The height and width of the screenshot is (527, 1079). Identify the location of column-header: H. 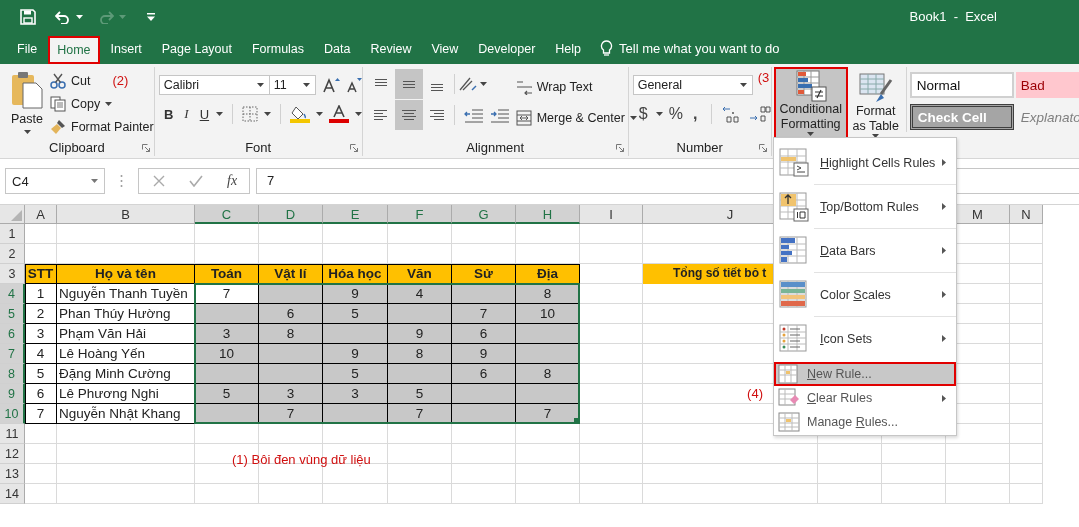
(548, 214).